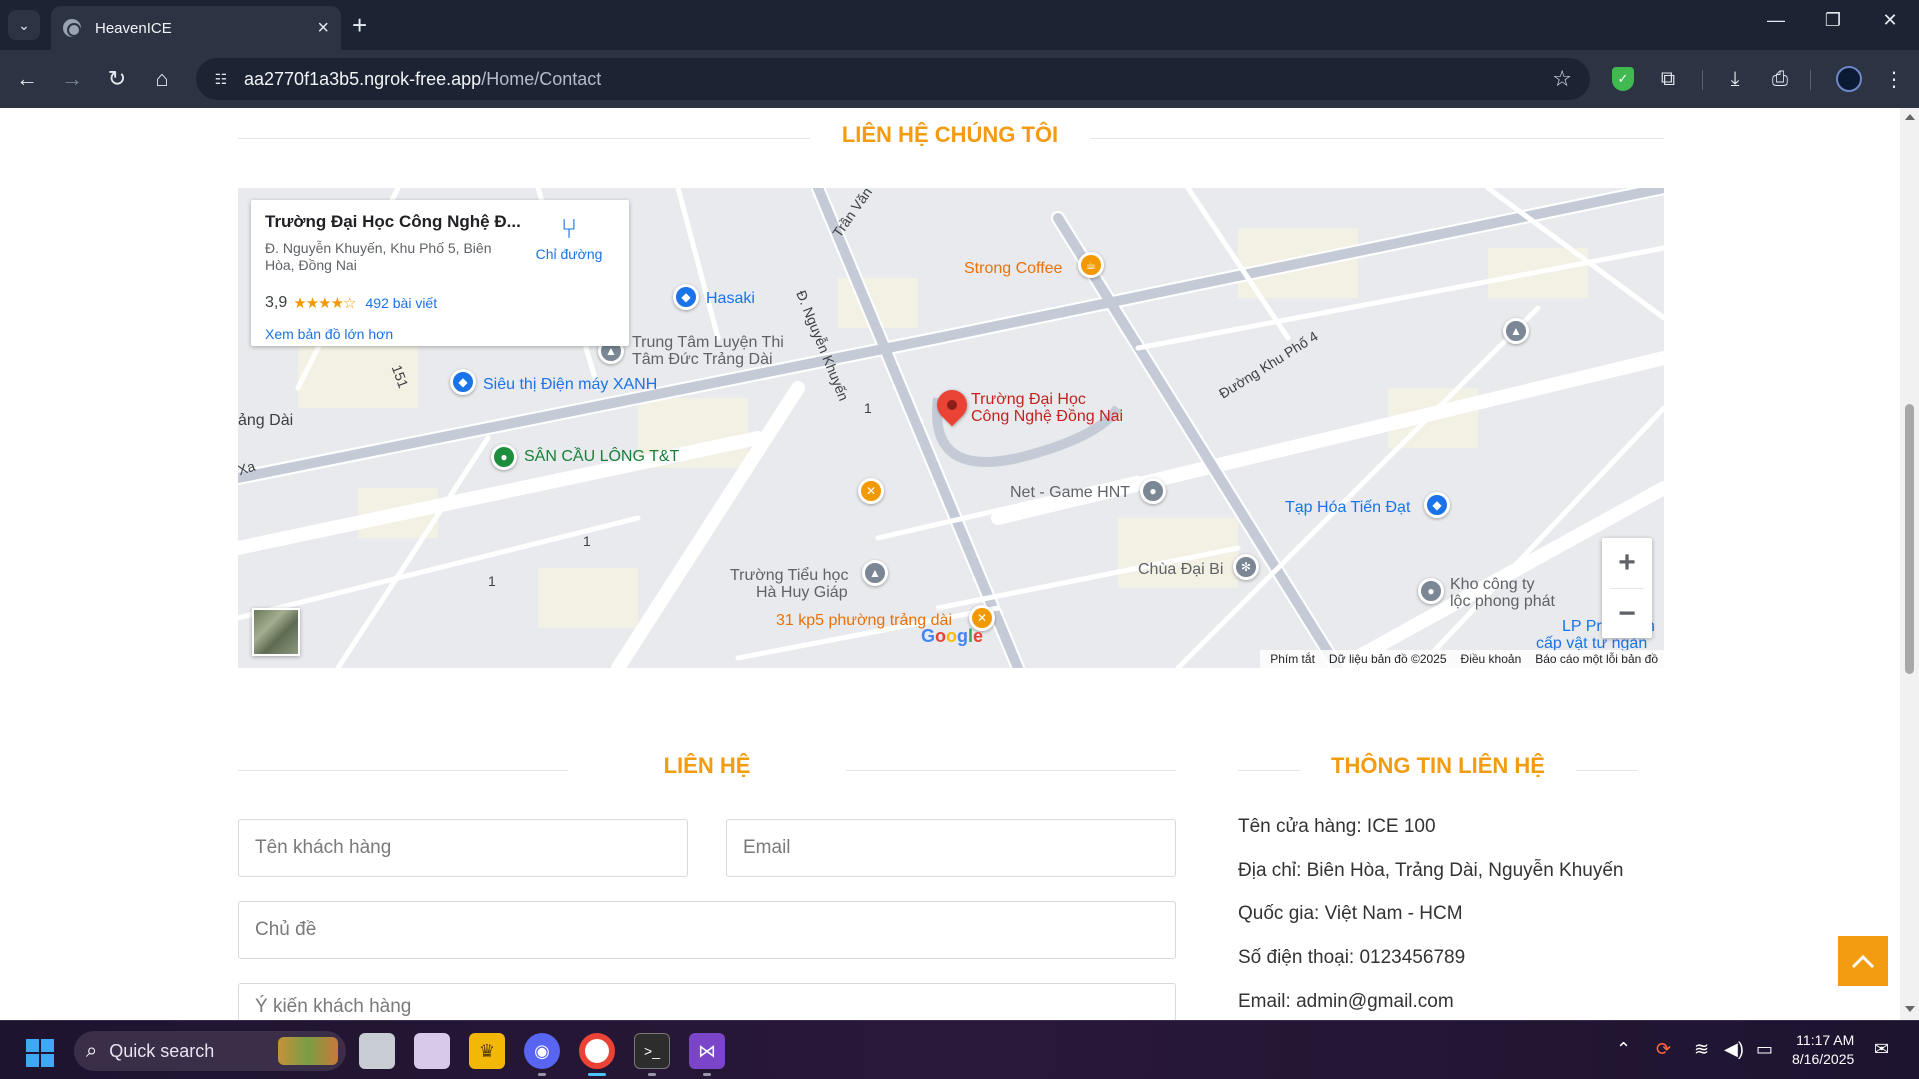 The width and height of the screenshot is (1919, 1079). Describe the element at coordinates (72, 28) in the screenshot. I see `globe-icon` at that location.